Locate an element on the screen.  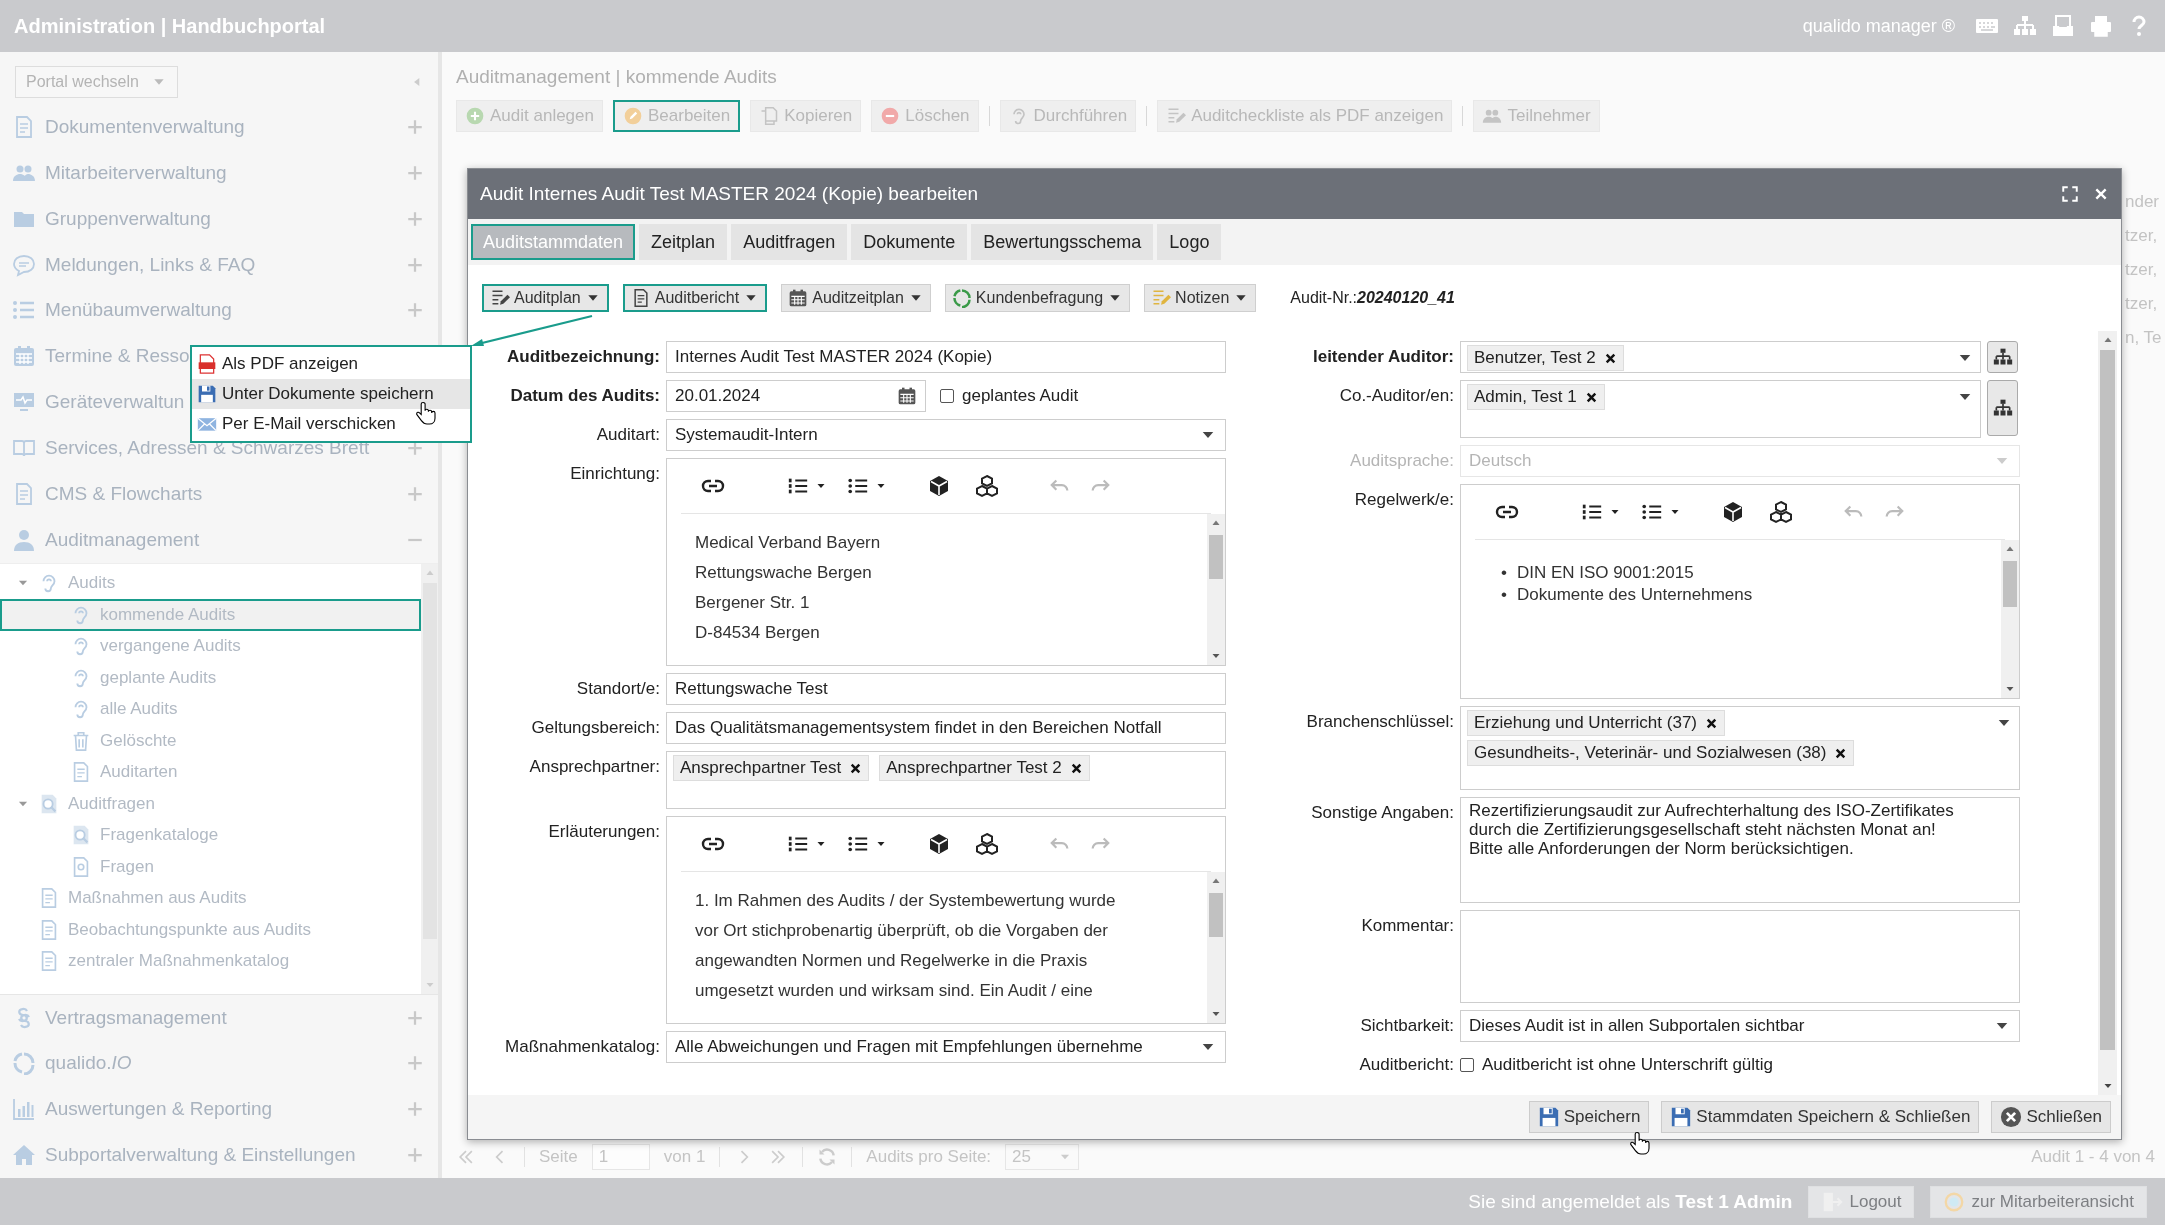
field-label: Auditart: is located at coordinates (627, 435).